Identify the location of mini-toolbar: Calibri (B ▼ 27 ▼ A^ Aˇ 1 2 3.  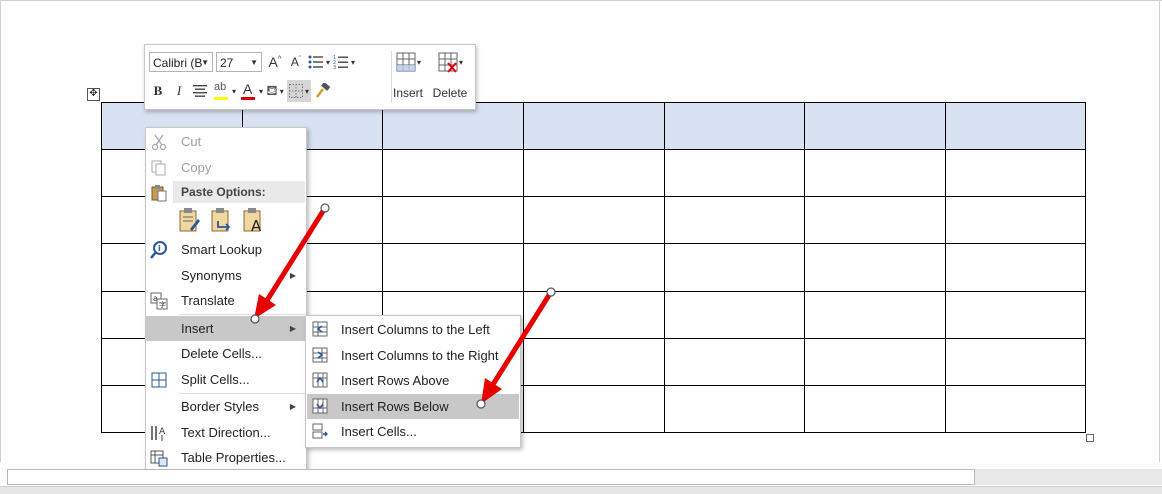
(310, 77).